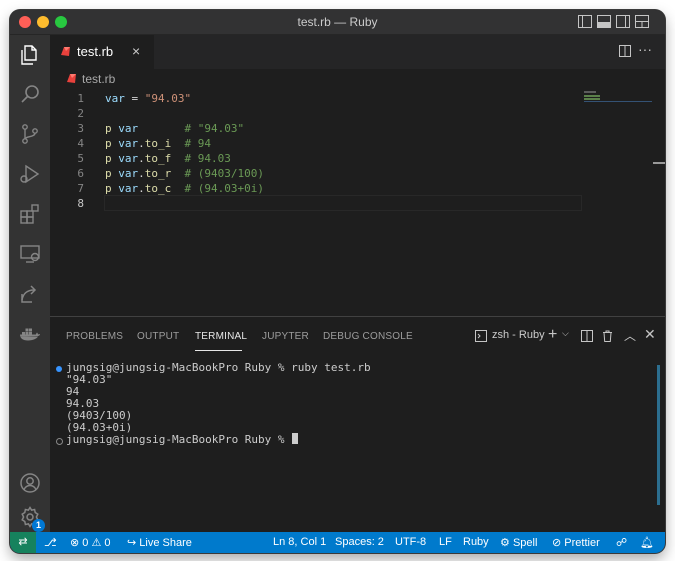 This screenshot has width=675, height=561. Describe the element at coordinates (30, 94) in the screenshot. I see `search-icon` at that location.